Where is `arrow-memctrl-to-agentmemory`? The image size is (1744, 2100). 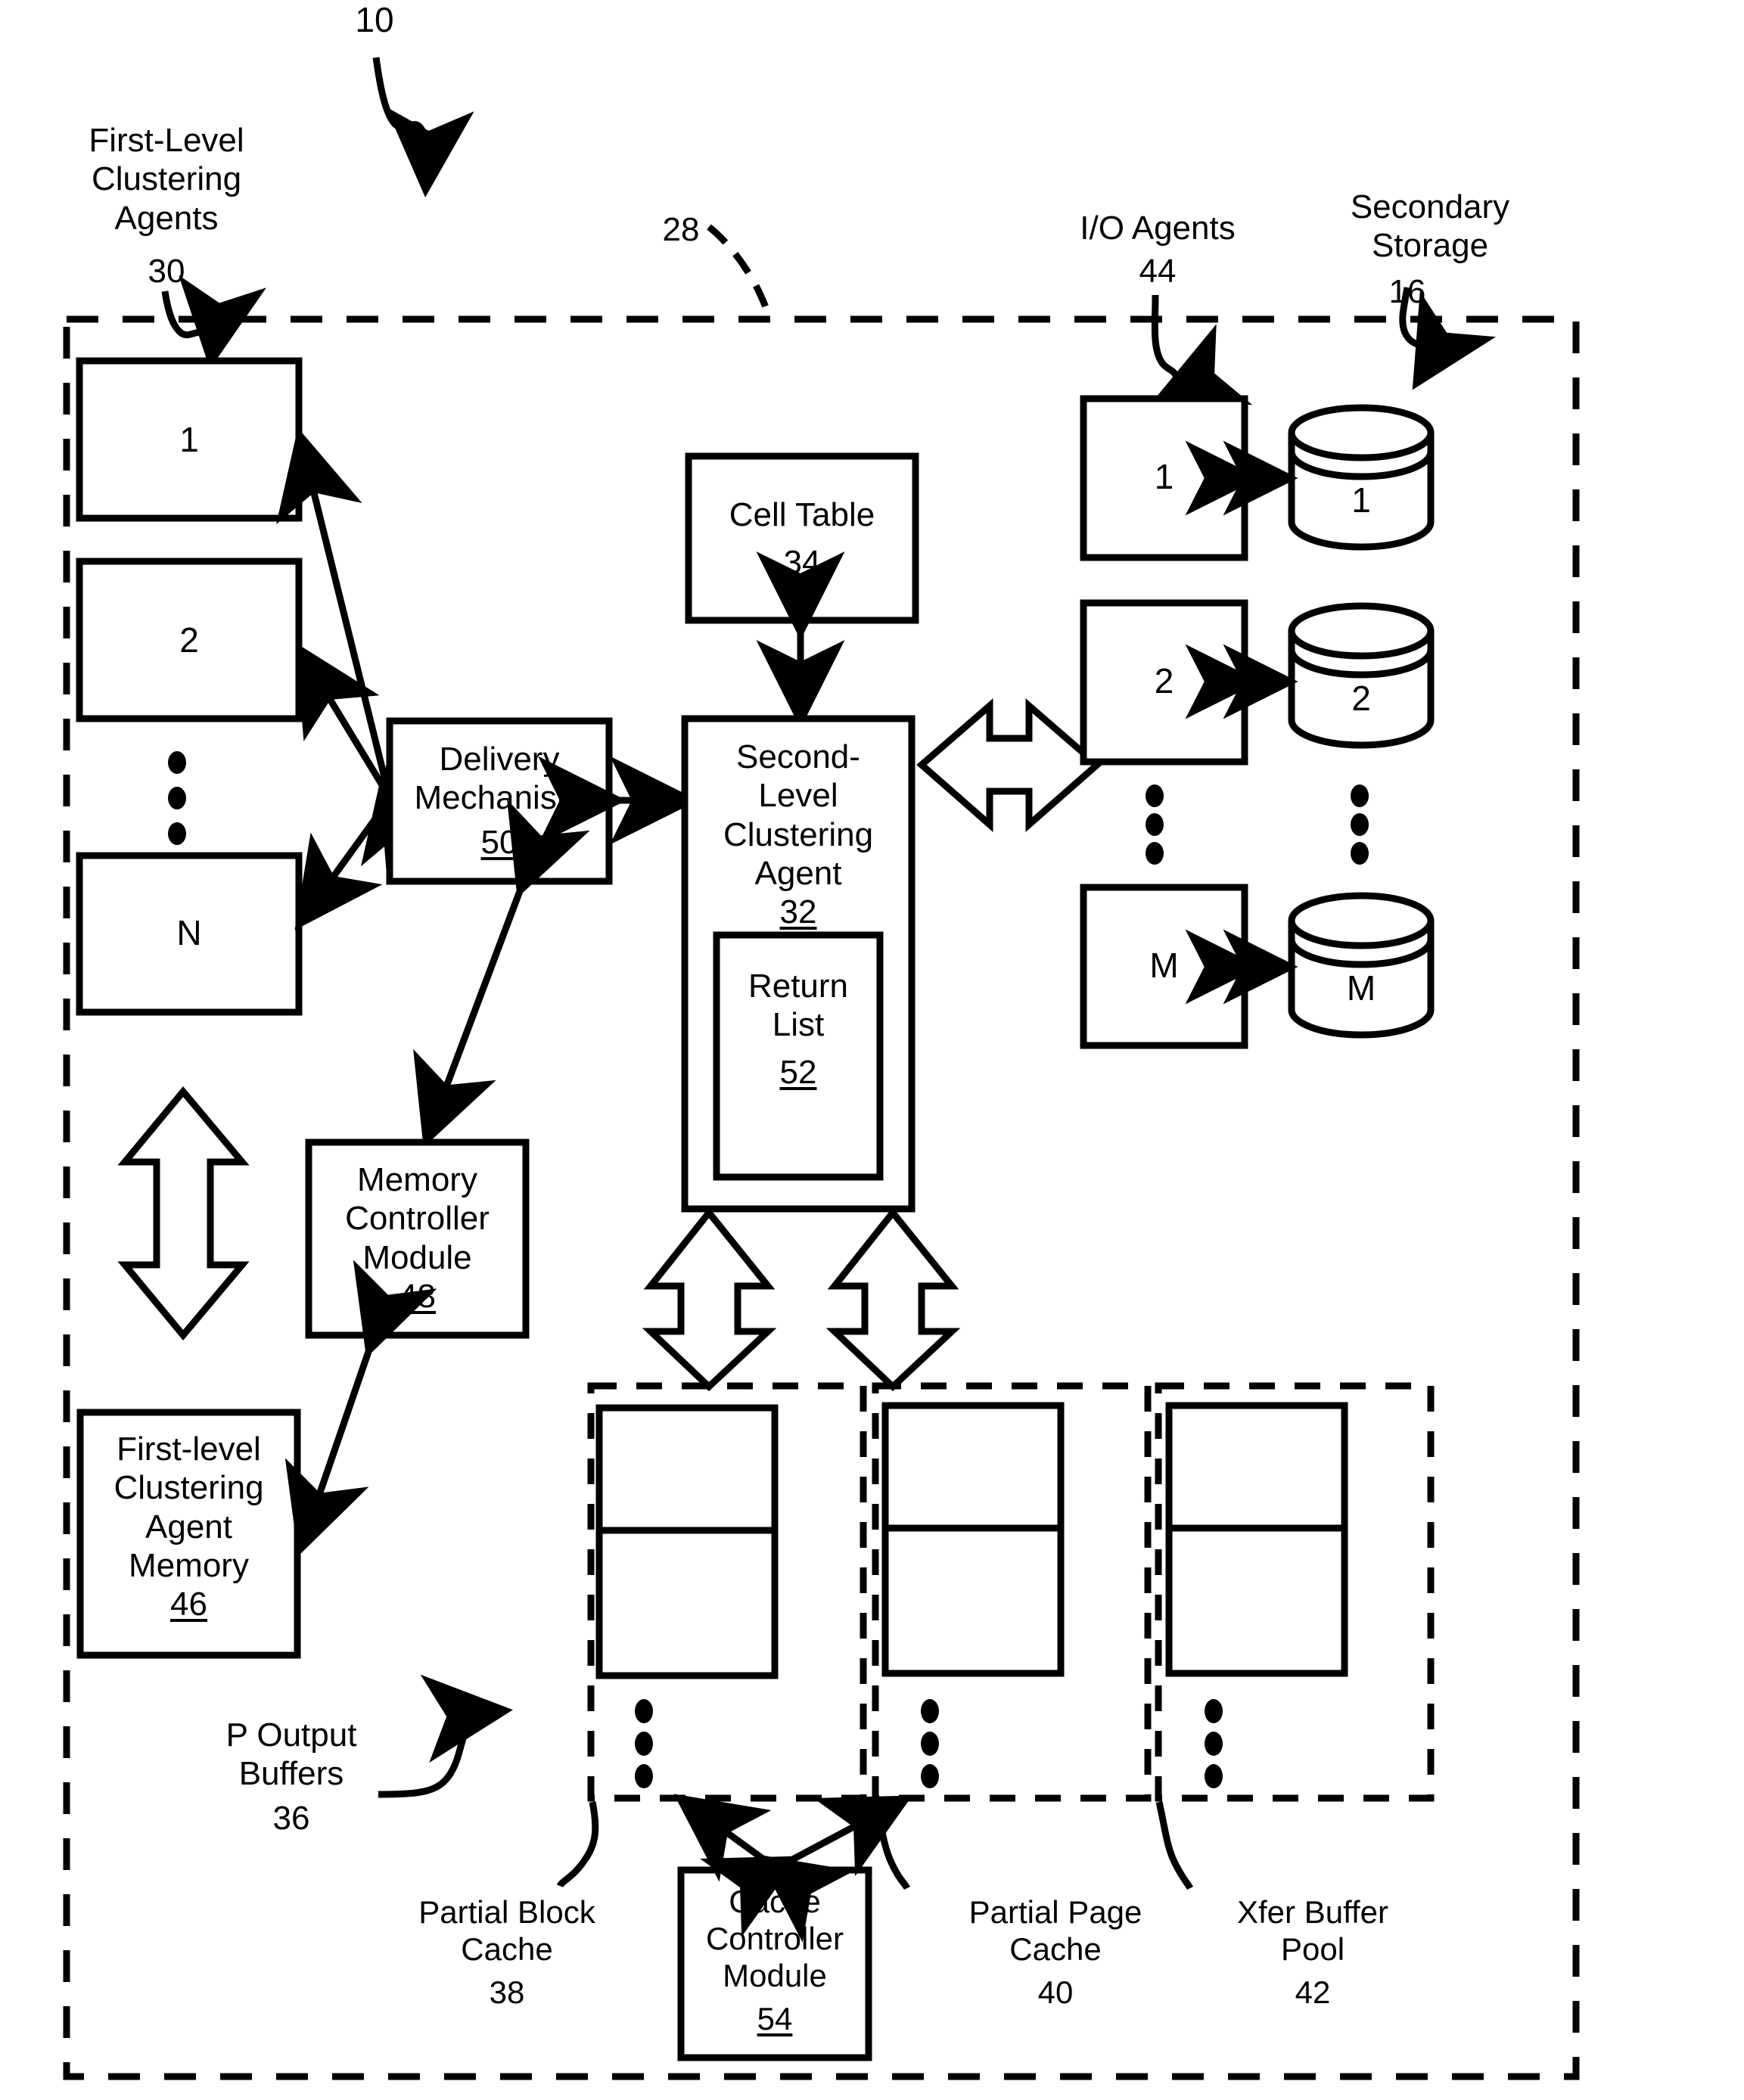
arrow-memctrl-to-agentmemory is located at coordinates (360, 1408).